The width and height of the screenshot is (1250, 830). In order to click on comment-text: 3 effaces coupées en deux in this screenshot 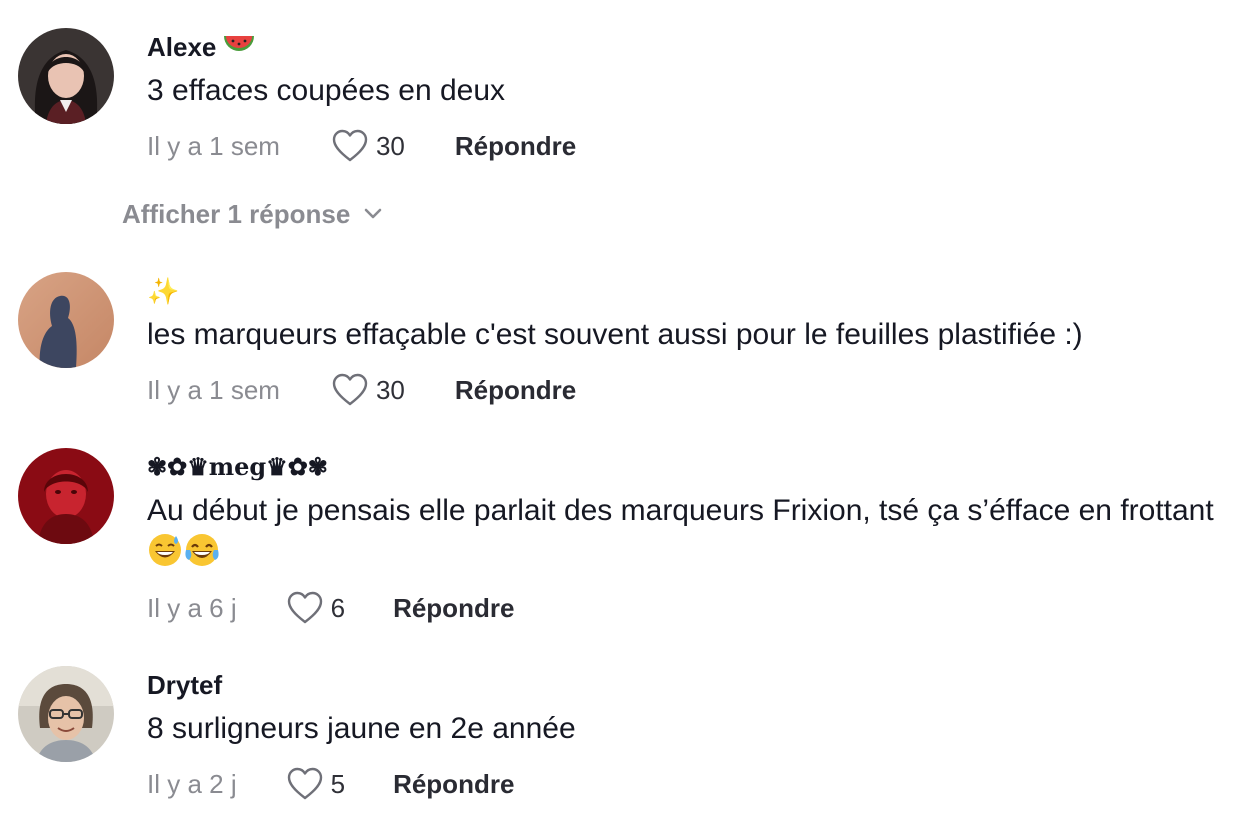, I will do `click(326, 90)`.